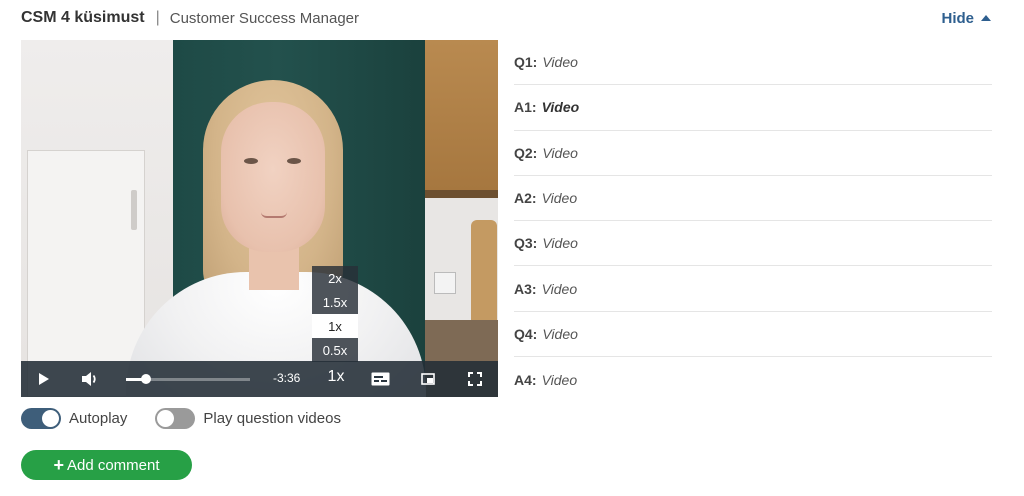 This screenshot has width=1024, height=496. I want to click on video-scene-outlet, so click(445, 283).